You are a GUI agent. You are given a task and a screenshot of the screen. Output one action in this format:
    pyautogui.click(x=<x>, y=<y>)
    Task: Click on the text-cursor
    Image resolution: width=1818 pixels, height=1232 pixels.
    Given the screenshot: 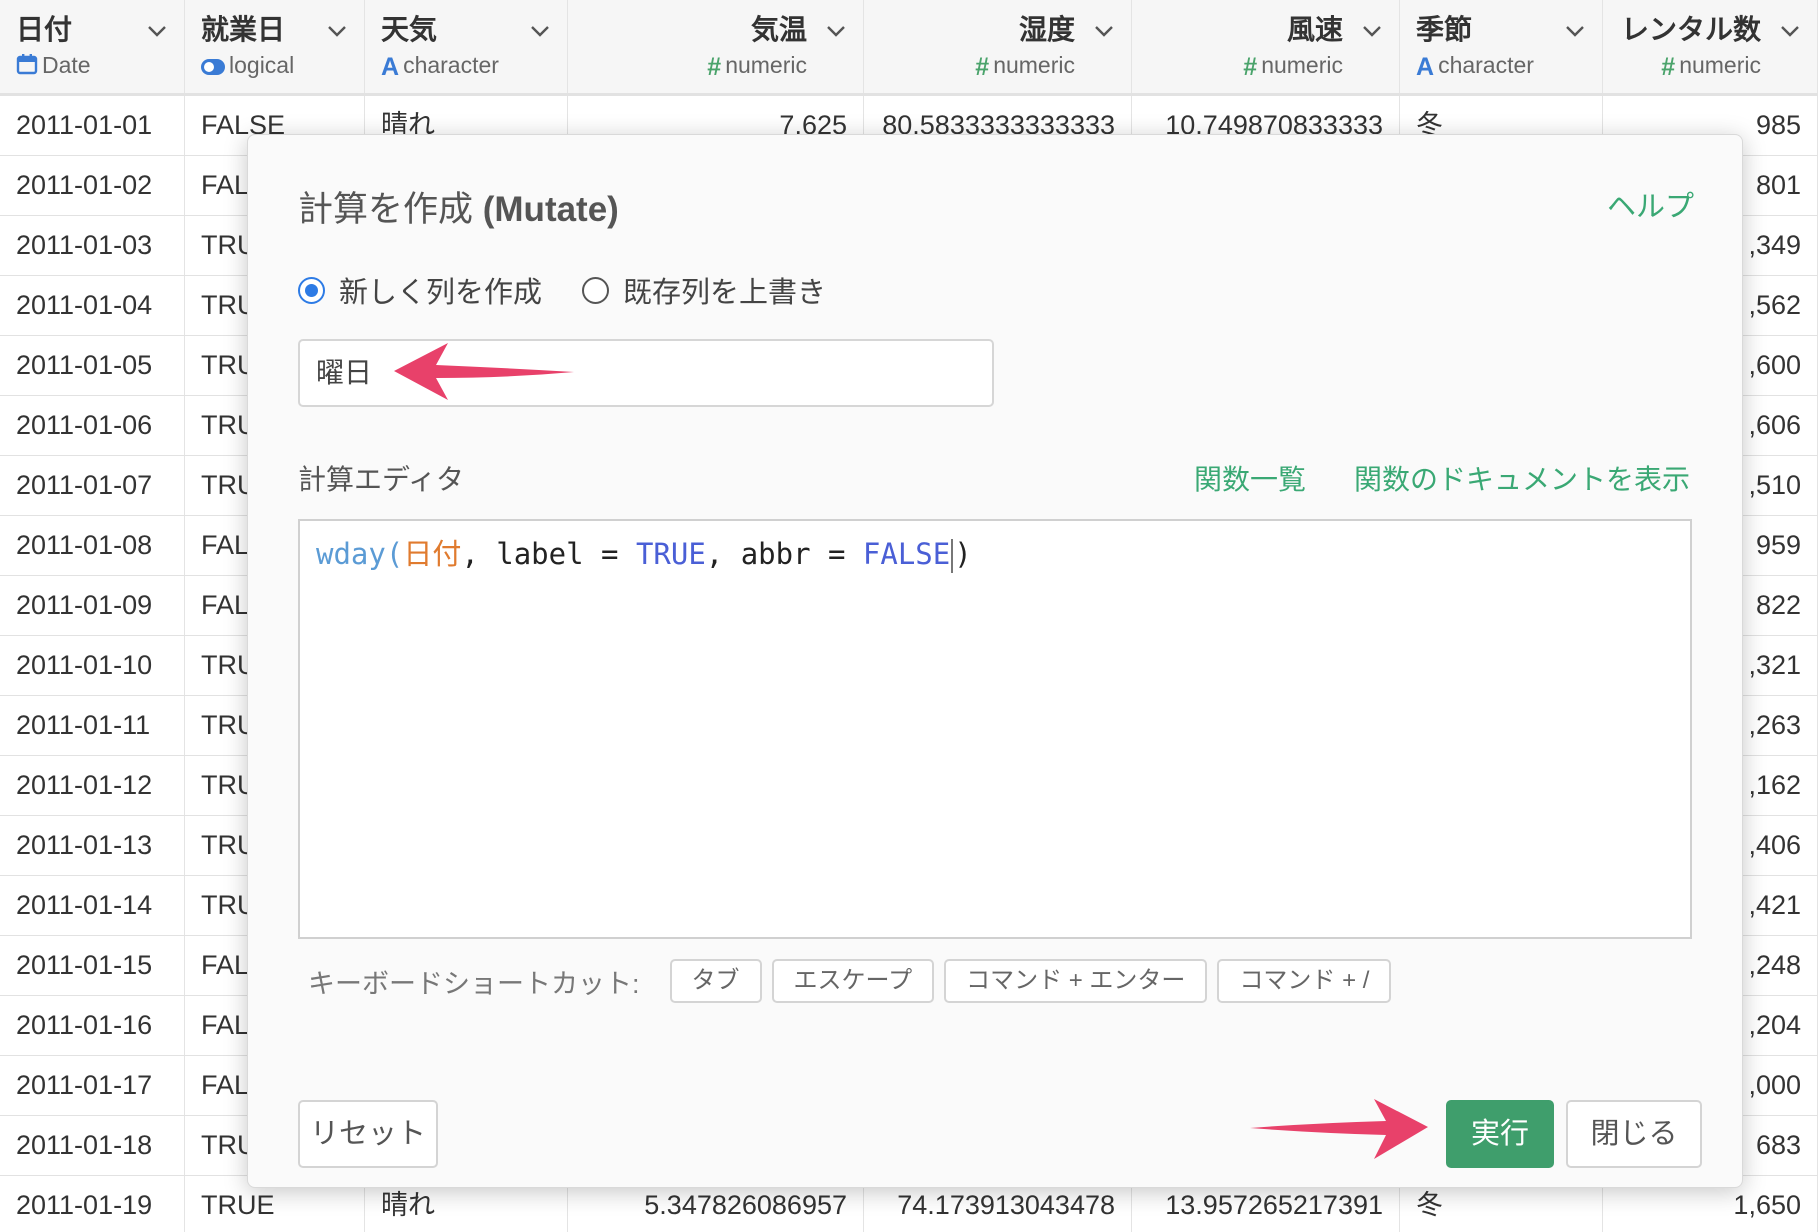 What is the action you would take?
    pyautogui.click(x=952, y=556)
    